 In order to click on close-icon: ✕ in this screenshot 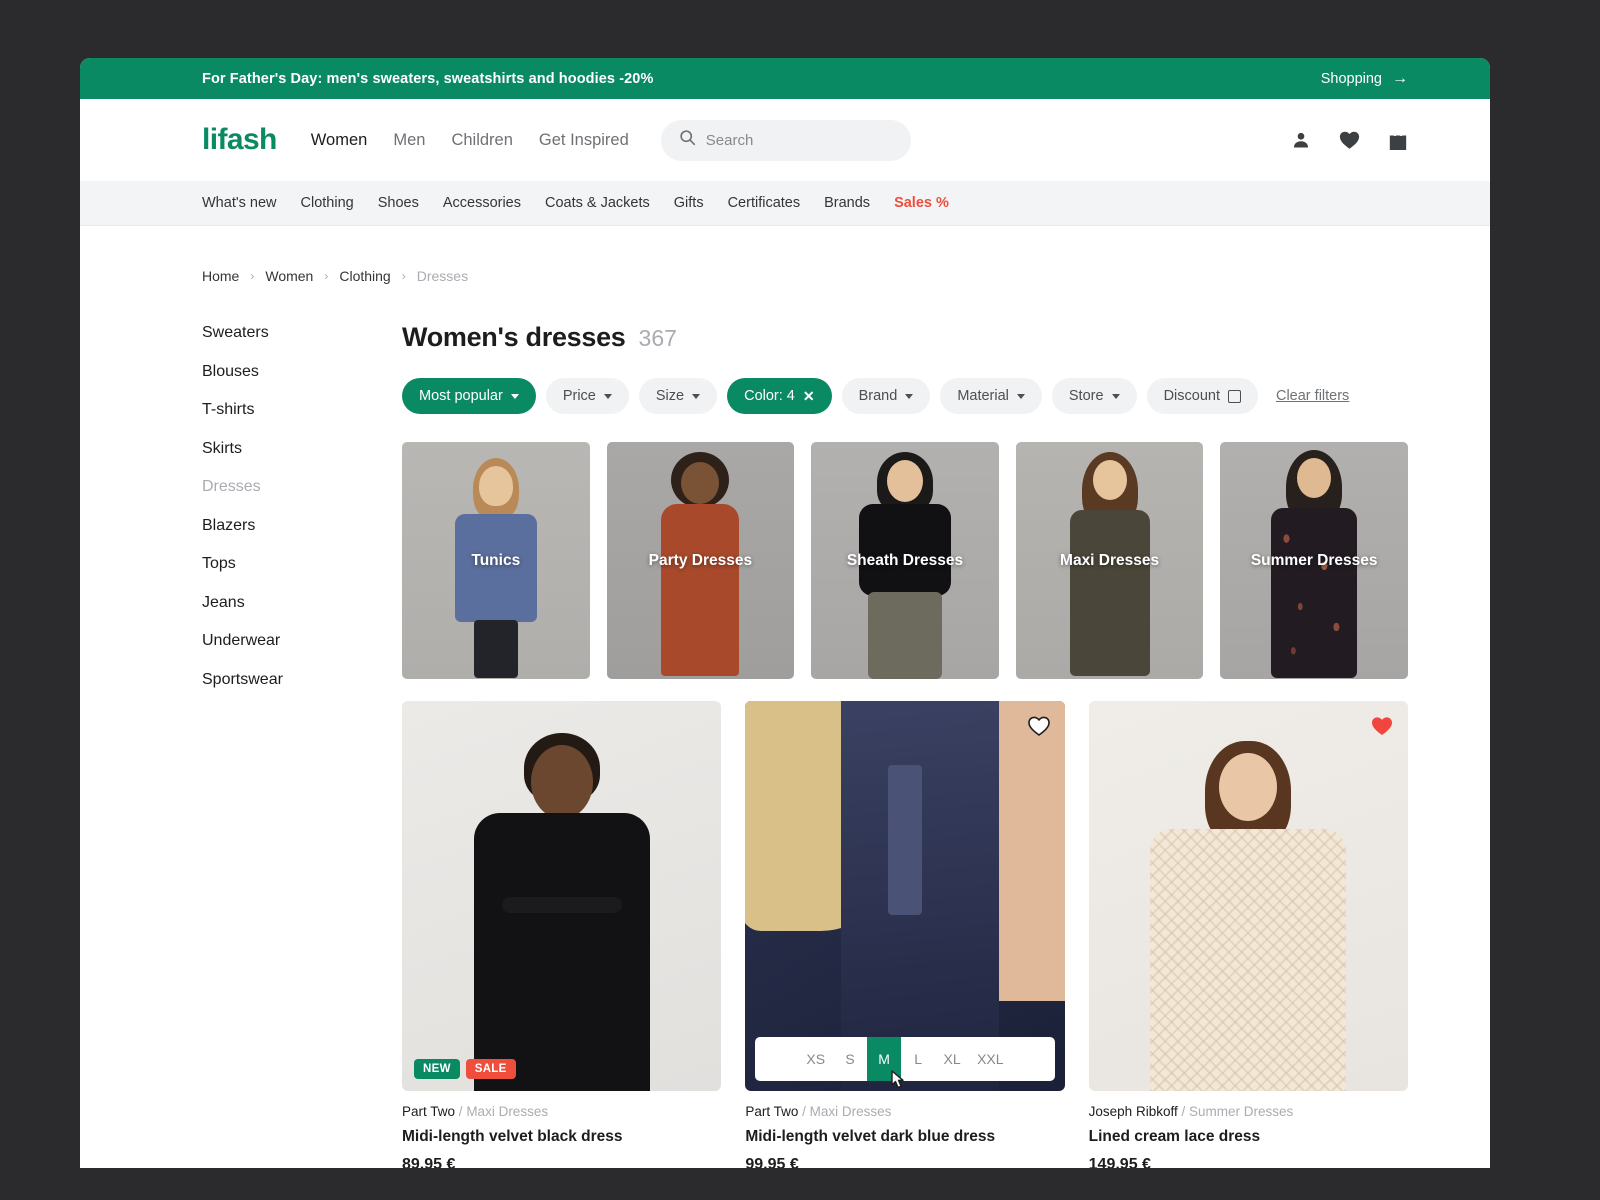, I will do `click(809, 396)`.